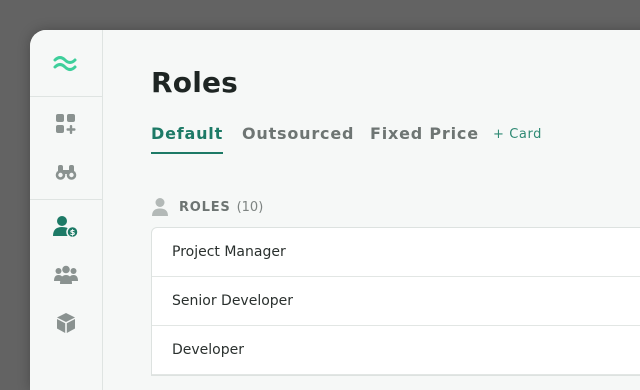 The image size is (640, 390). I want to click on tab-default: Default, so click(187, 139).